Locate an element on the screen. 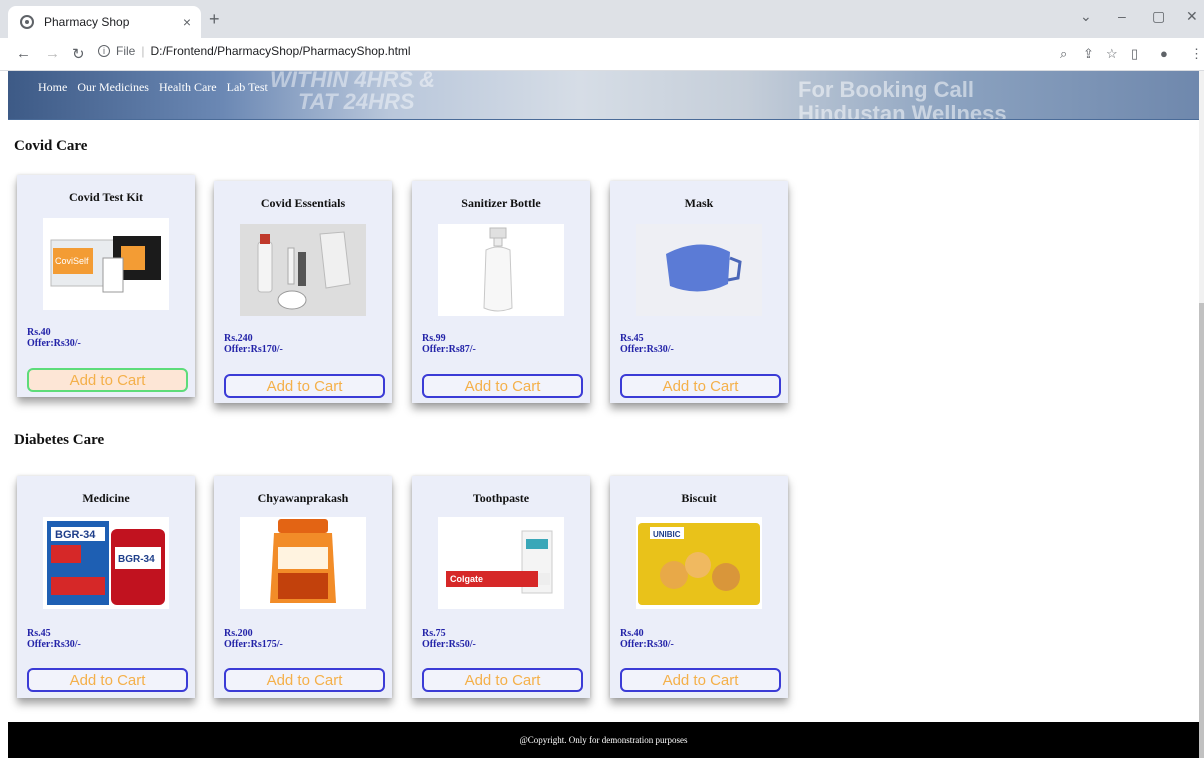 The image size is (1204, 758). tab-title: Pharmacy Shop is located at coordinates (87, 22).